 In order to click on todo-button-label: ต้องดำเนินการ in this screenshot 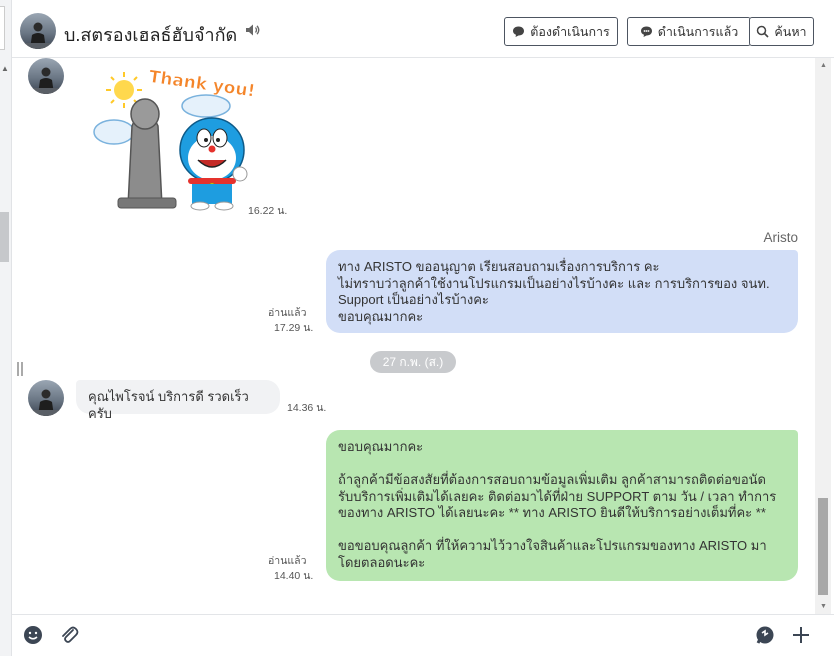, I will do `click(570, 31)`.